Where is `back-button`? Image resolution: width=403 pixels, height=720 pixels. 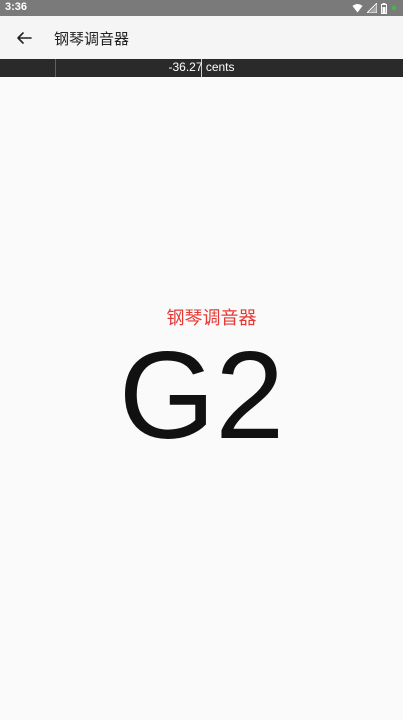 back-button is located at coordinates (24, 38).